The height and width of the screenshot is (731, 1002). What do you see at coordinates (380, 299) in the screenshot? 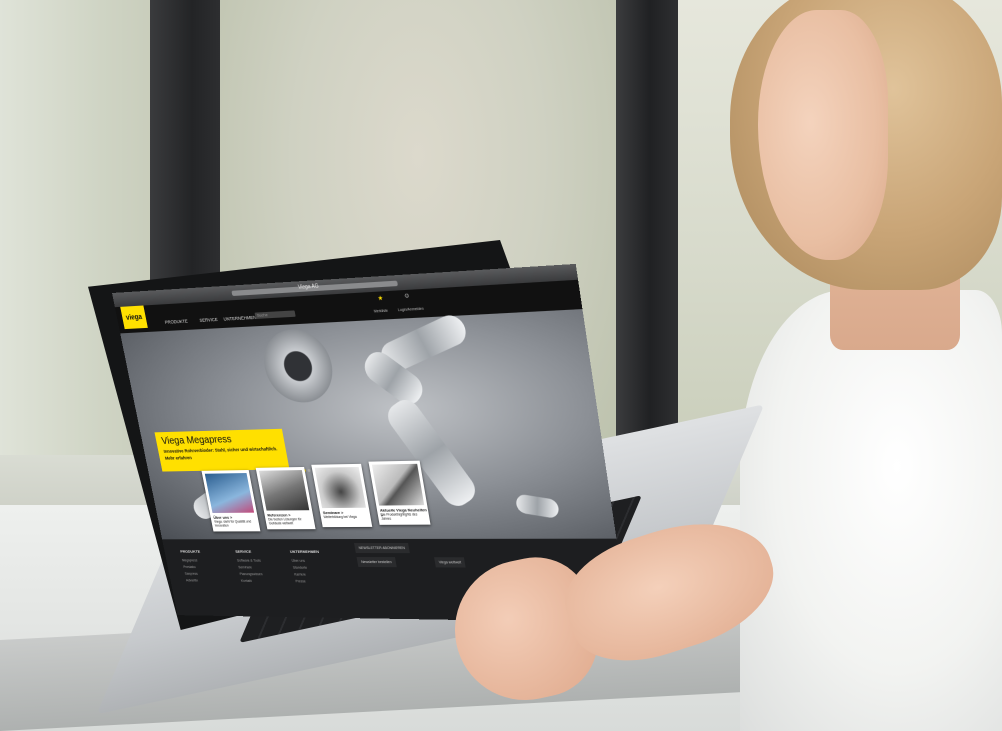
I see `star-icon: ★` at bounding box center [380, 299].